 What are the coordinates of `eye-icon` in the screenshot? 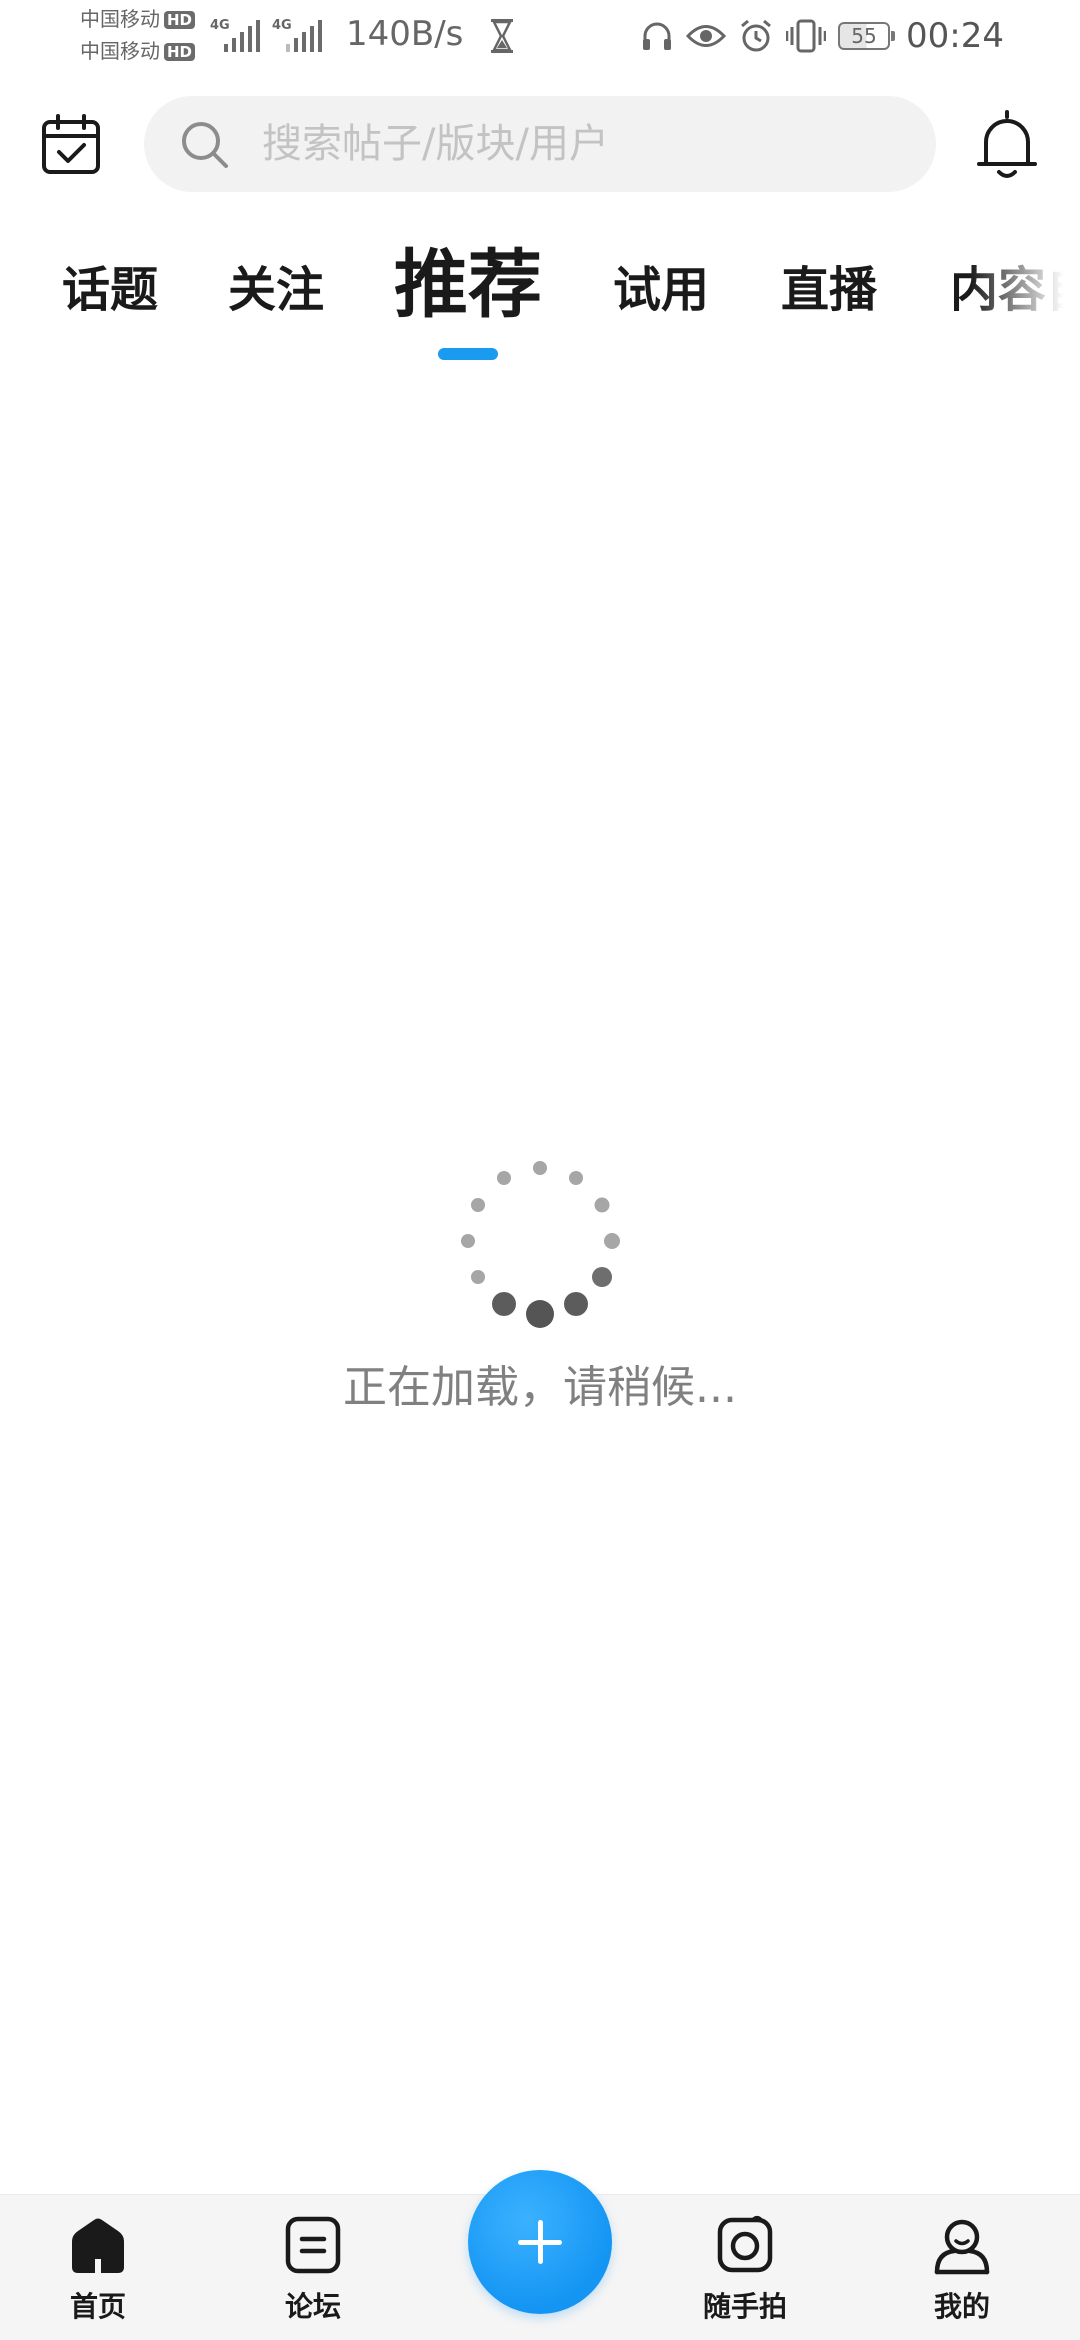 It's located at (706, 36).